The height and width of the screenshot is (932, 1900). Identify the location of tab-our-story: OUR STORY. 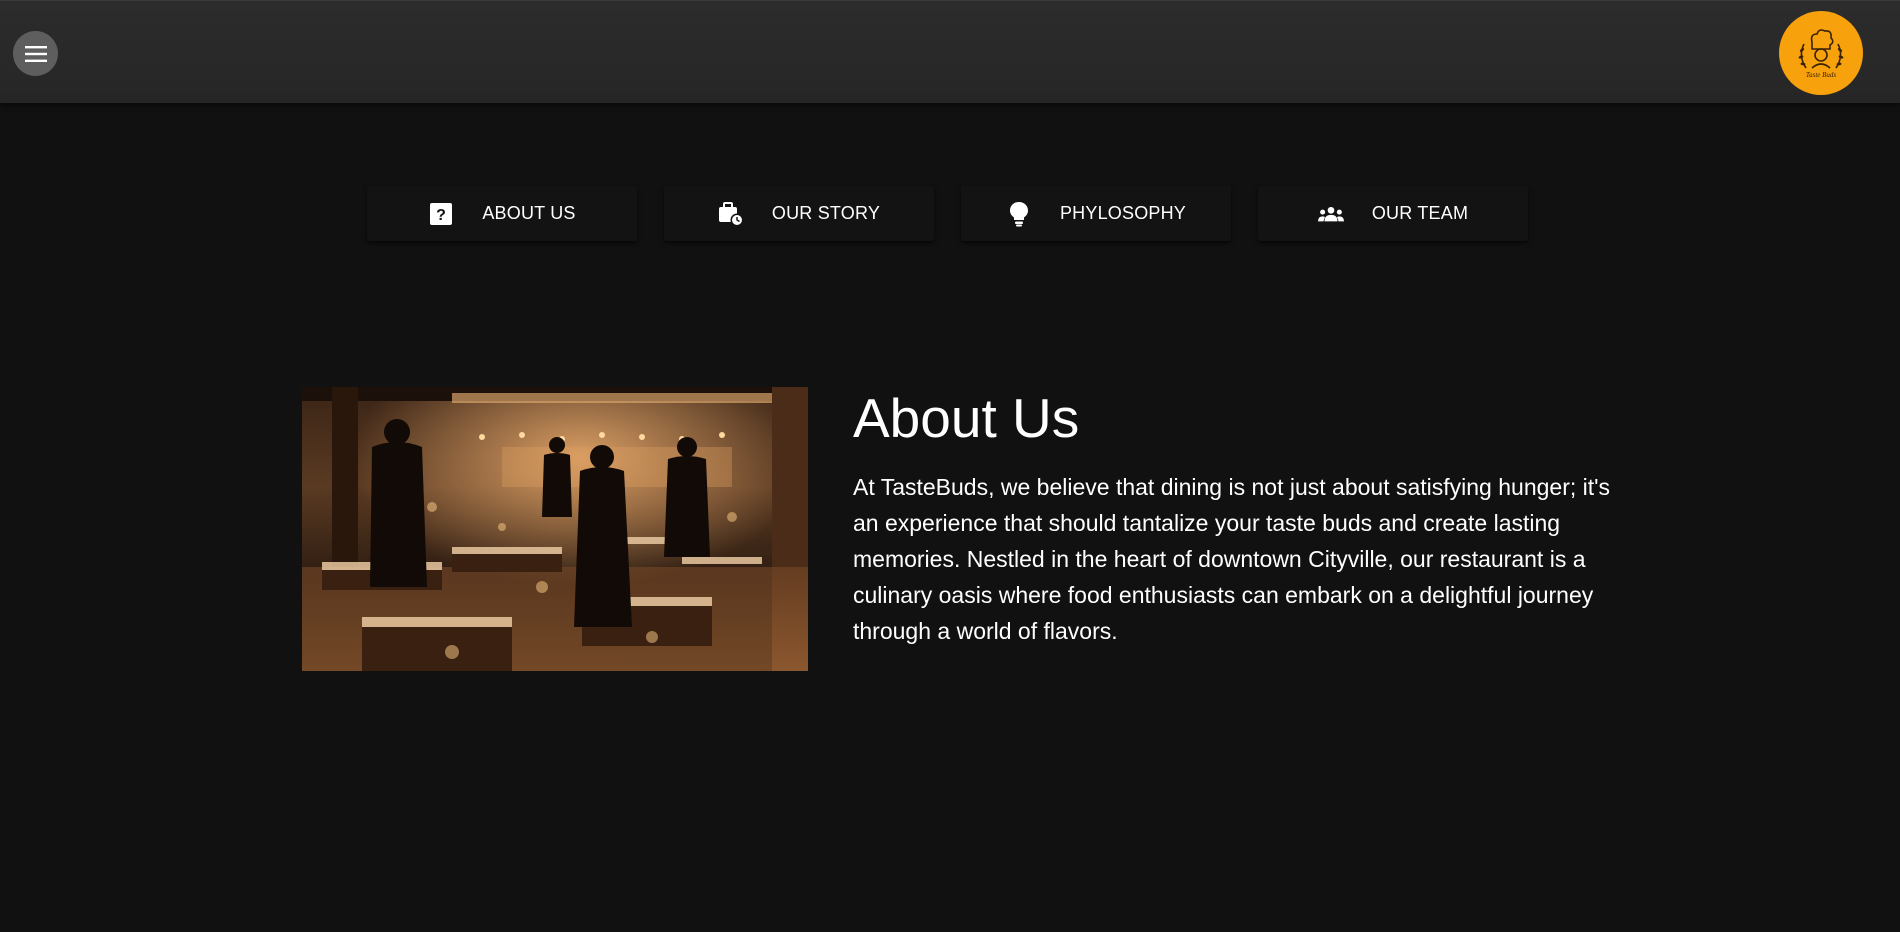
(799, 213).